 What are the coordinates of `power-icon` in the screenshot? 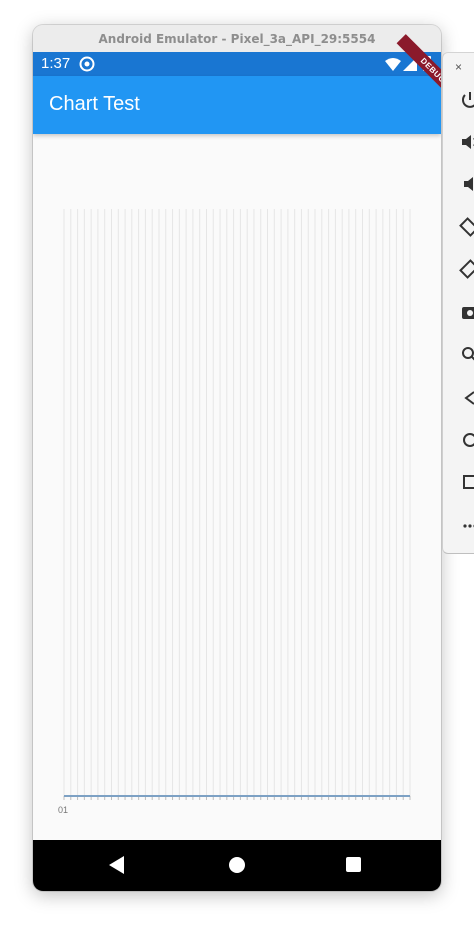 It's located at (466, 100).